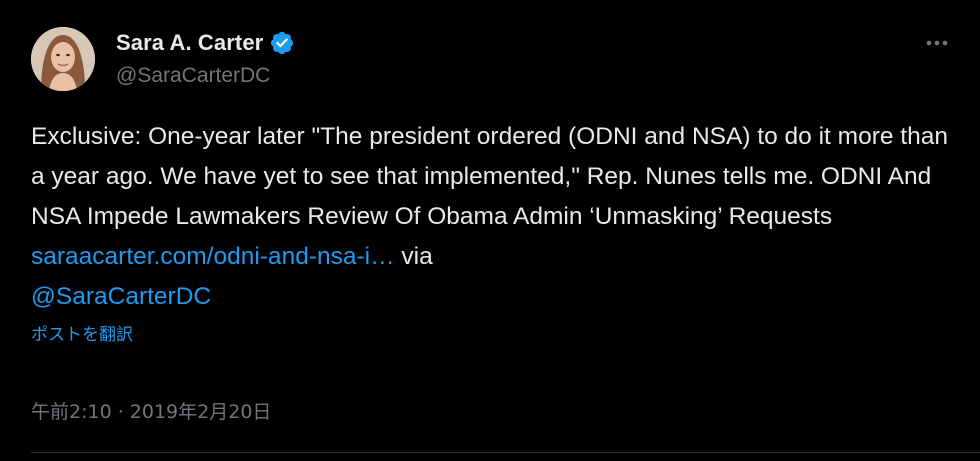  I want to click on author-name-row: Sara A. Carter, so click(205, 43).